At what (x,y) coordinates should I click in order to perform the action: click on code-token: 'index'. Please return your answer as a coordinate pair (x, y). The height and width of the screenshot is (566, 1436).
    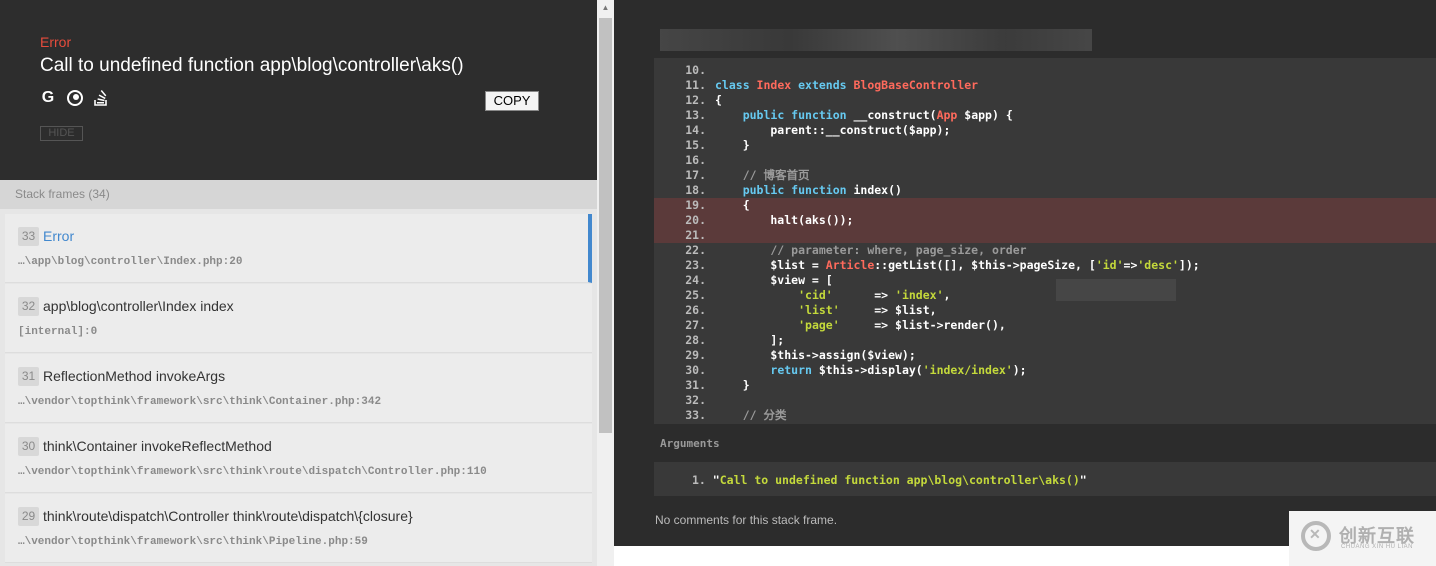
    Looking at the image, I should click on (919, 295).